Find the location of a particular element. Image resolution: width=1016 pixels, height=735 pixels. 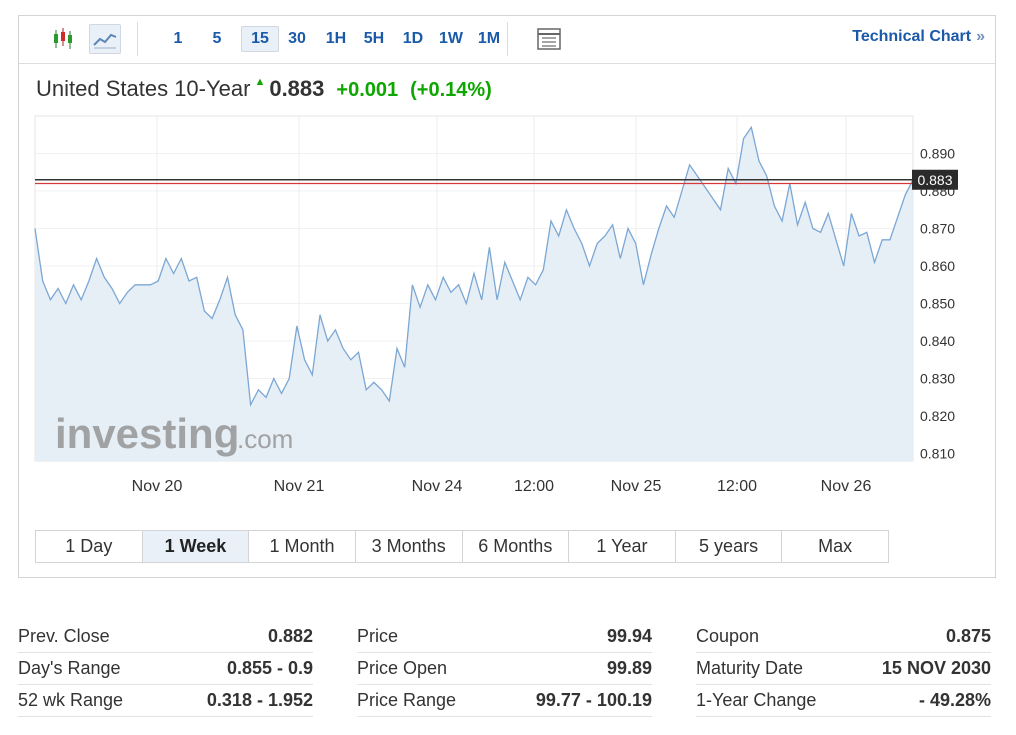

stat-label: Price Open is located at coordinates (402, 668).